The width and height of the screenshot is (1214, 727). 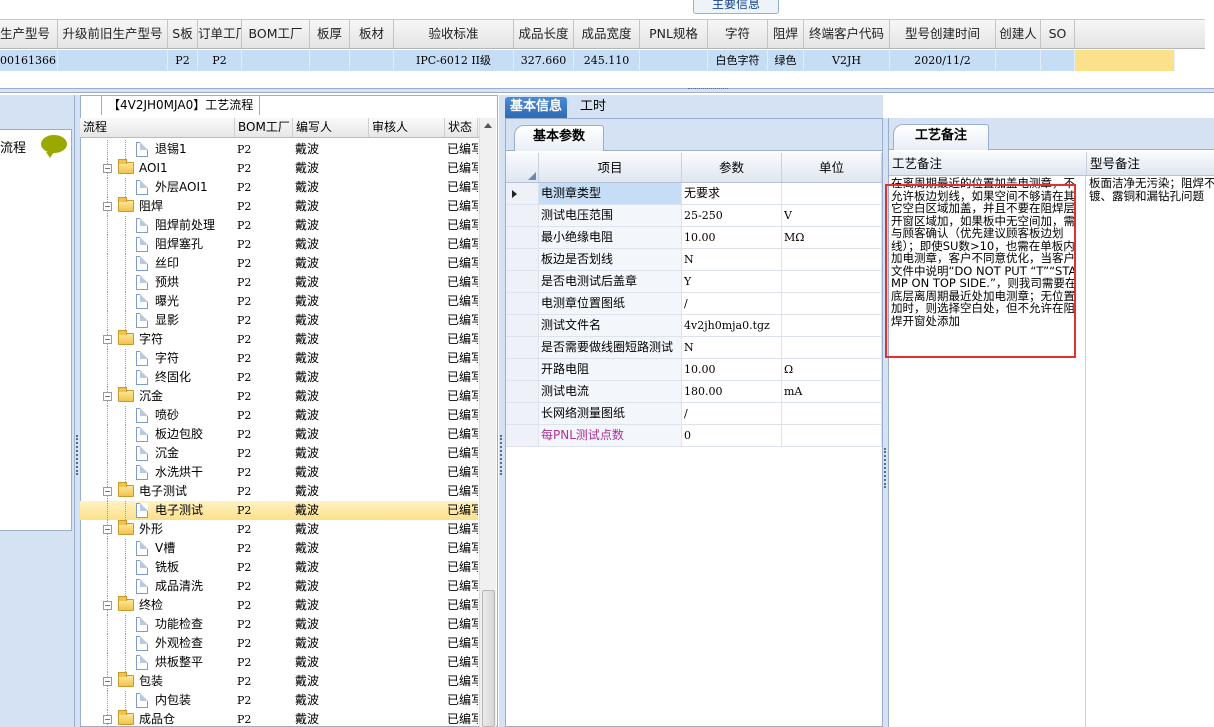 What do you see at coordinates (279, 415) in the screenshot?
I see `tree-row: 喷砂 P2 戴波 已编写` at bounding box center [279, 415].